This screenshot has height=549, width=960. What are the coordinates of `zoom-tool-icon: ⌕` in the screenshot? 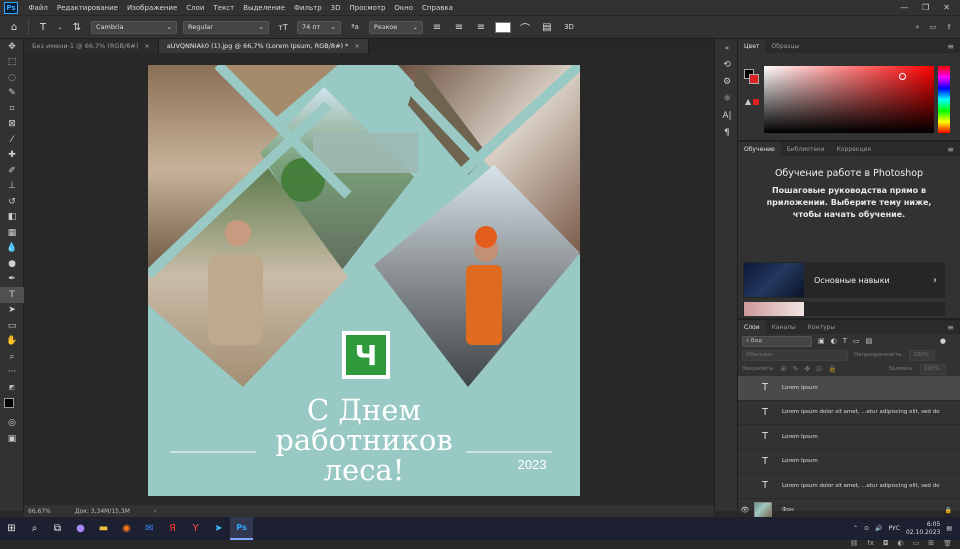 It's located at (12, 357).